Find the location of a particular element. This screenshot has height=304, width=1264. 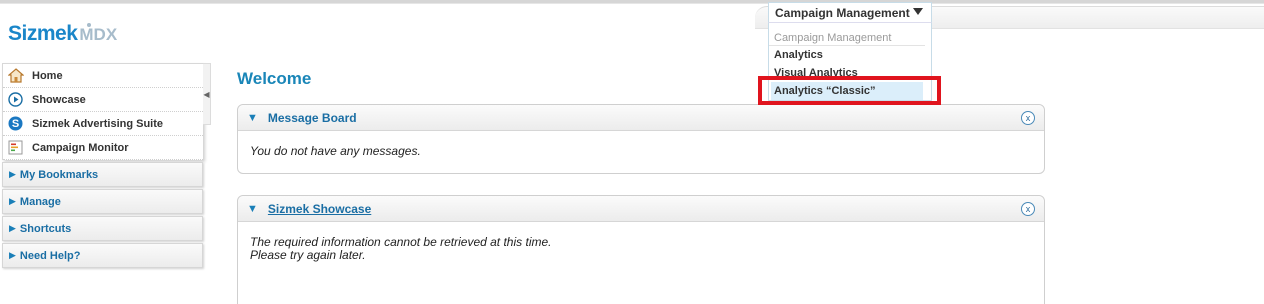

sidebar-section-need-help: ▶ Need Help? is located at coordinates (102, 255).